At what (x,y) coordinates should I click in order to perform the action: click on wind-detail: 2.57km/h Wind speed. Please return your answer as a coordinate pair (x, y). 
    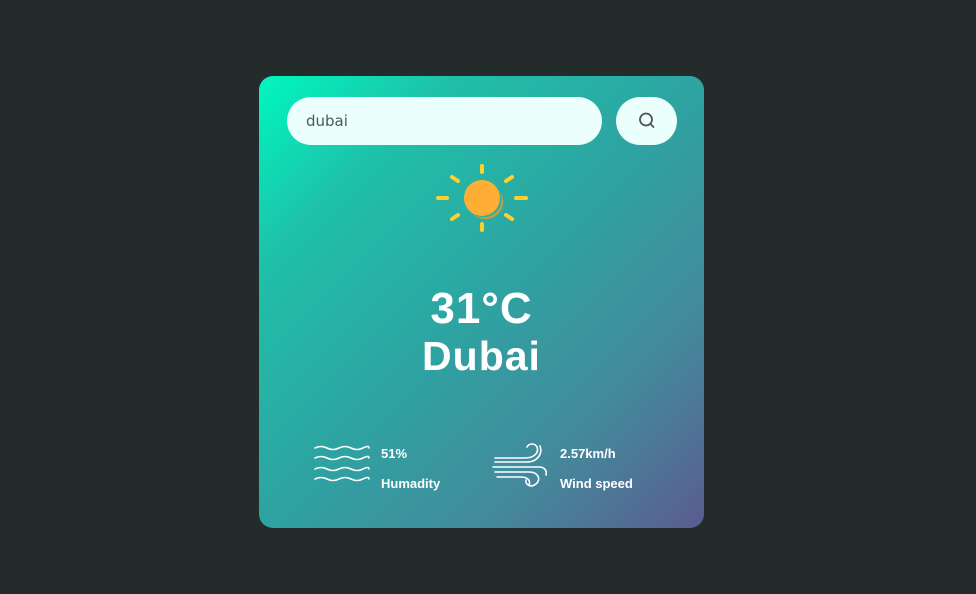
    Looking at the image, I should click on (581, 467).